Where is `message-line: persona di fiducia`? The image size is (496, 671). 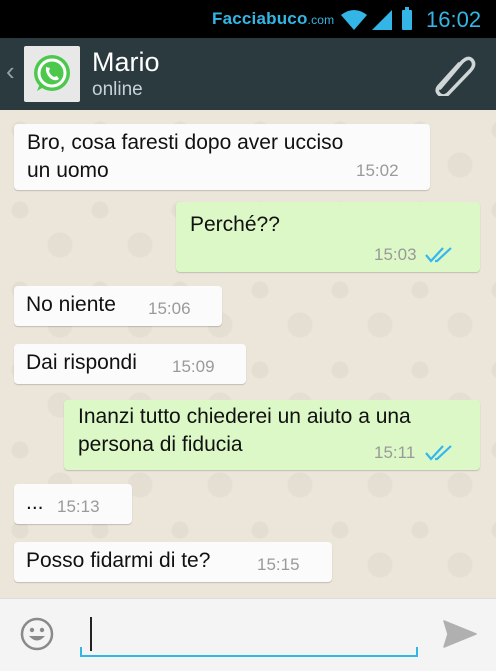 message-line: persona di fiducia is located at coordinates (160, 444).